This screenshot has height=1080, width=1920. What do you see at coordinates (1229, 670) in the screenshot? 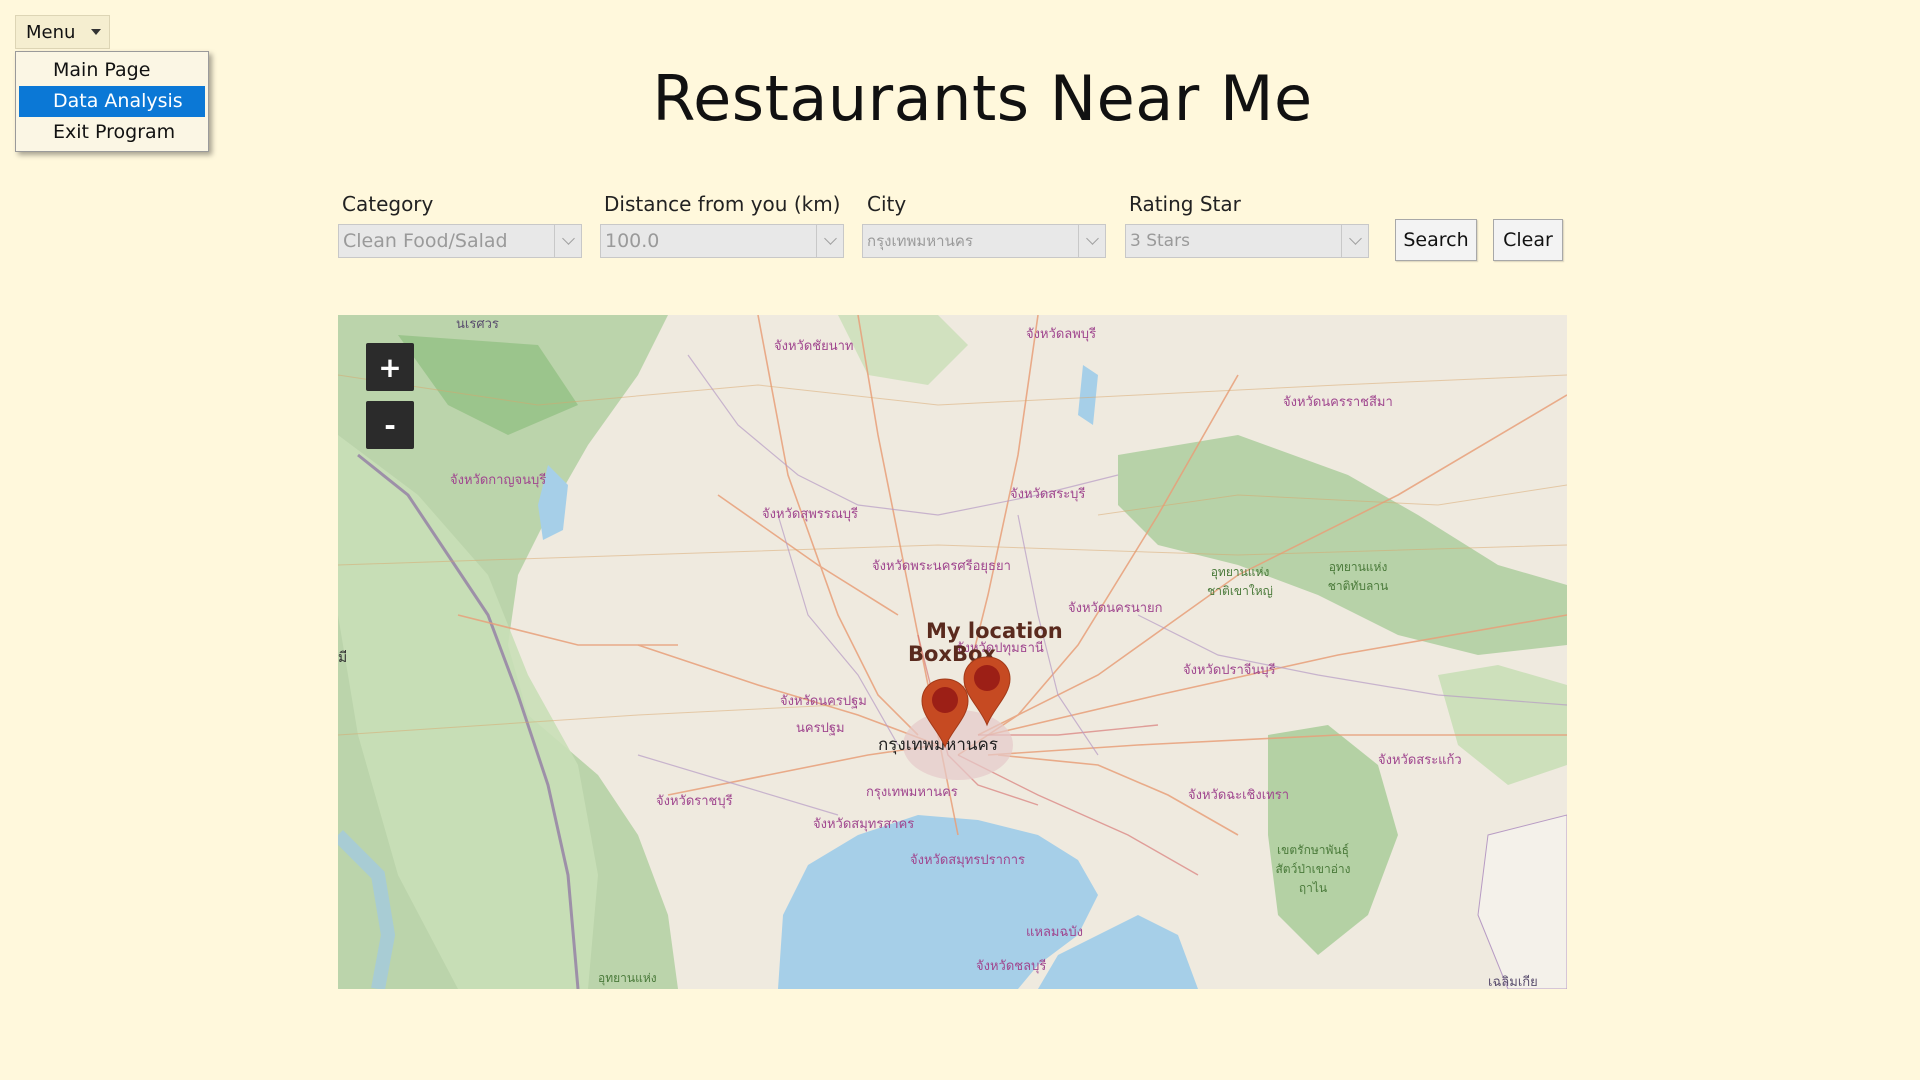
I see `map-label-prachinburi: จังหวัดปราจีนบุรี` at bounding box center [1229, 670].